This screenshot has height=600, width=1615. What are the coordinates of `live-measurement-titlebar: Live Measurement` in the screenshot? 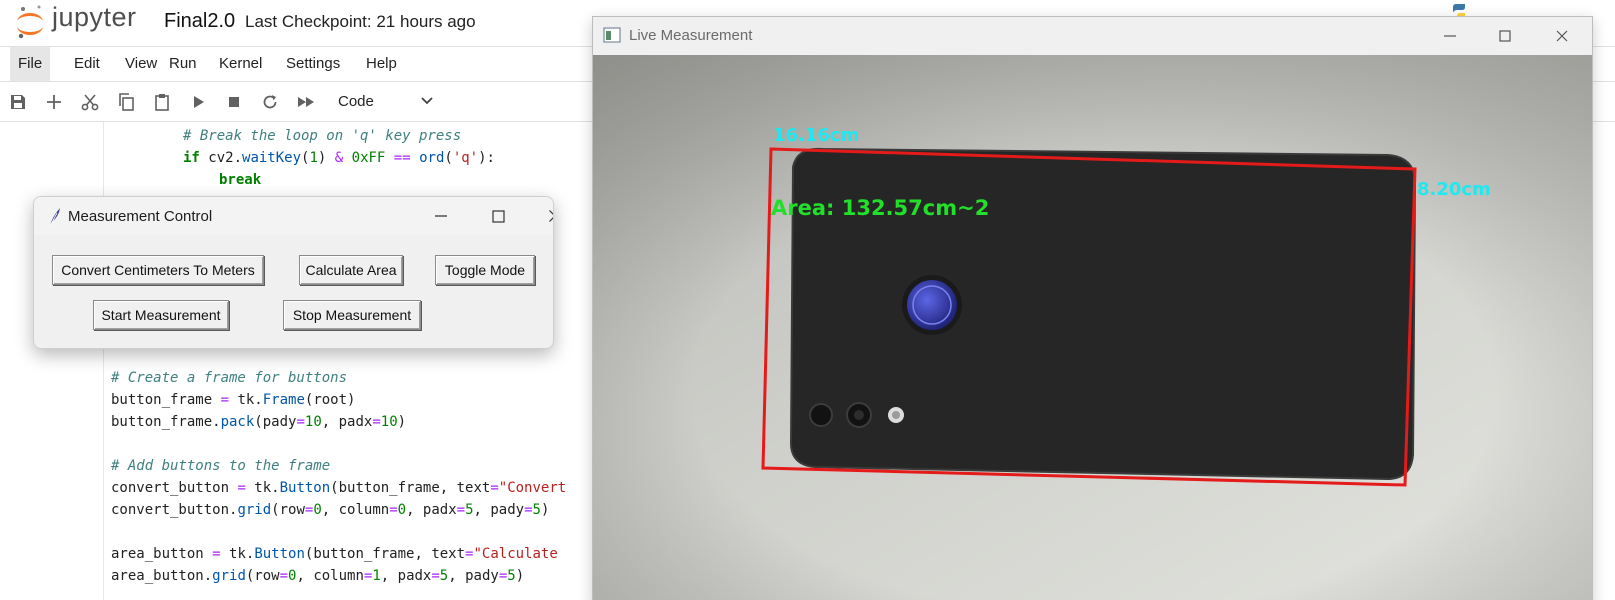 It's located at (1092, 36).